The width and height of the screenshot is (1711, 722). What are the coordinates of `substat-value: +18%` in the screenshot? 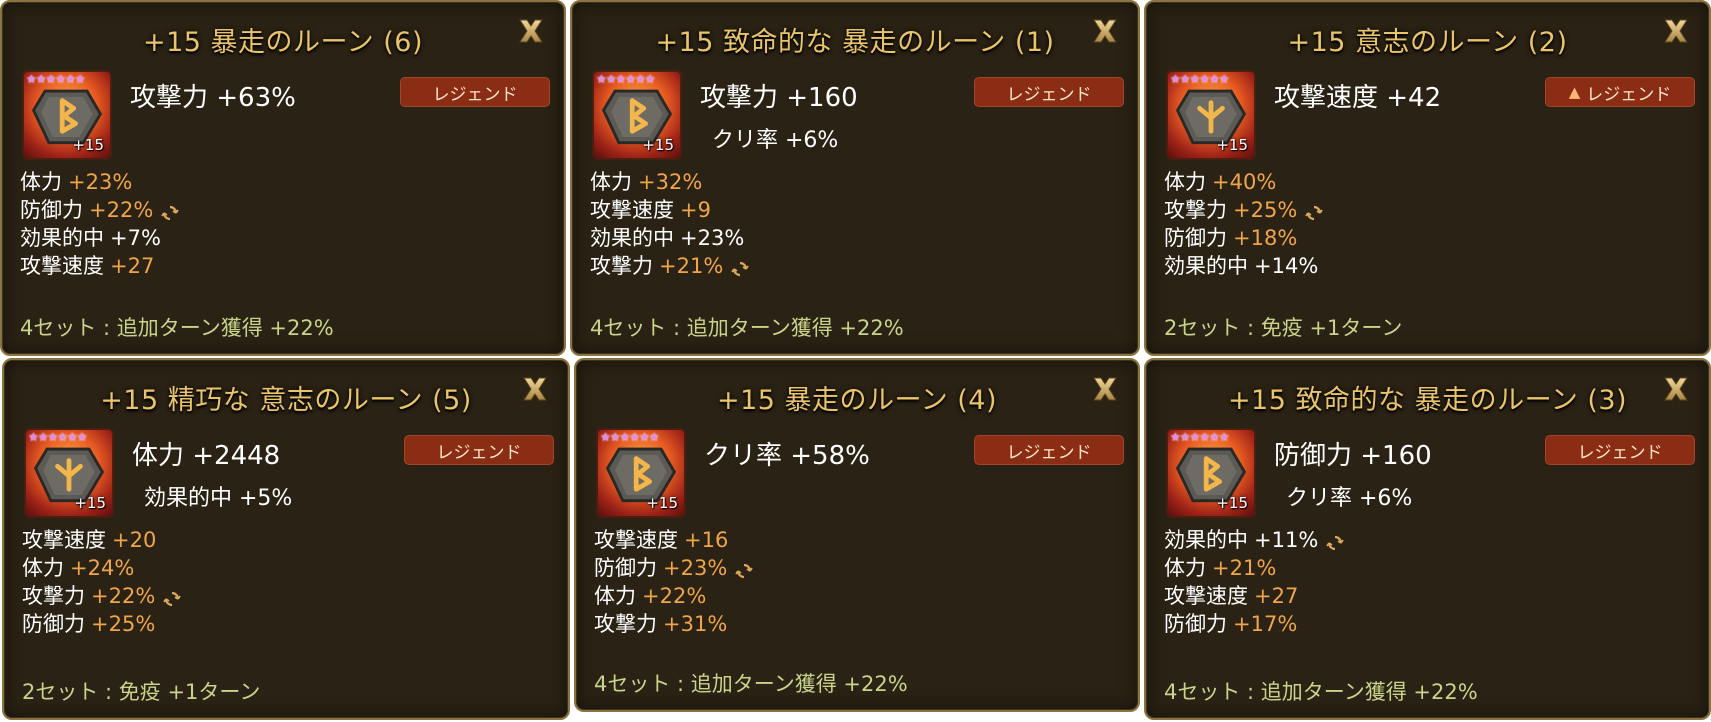 It's located at (1265, 238).